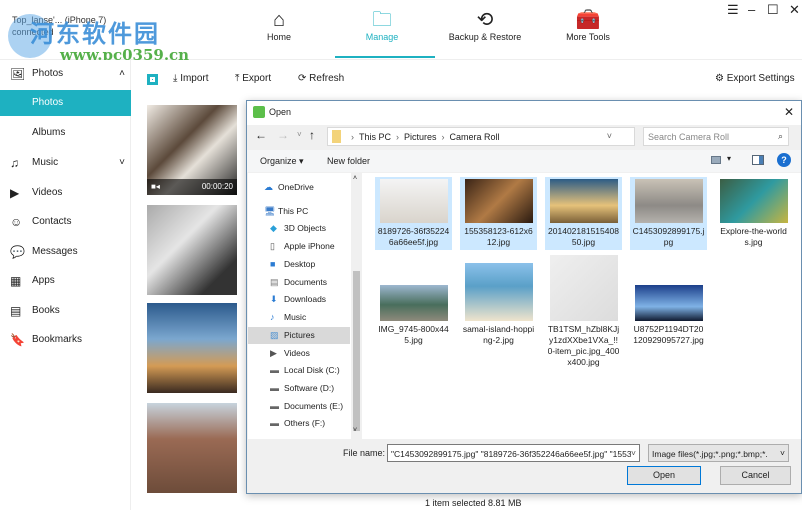  Describe the element at coordinates (15, 193) in the screenshot. I see `videos-icon: ▶` at that location.